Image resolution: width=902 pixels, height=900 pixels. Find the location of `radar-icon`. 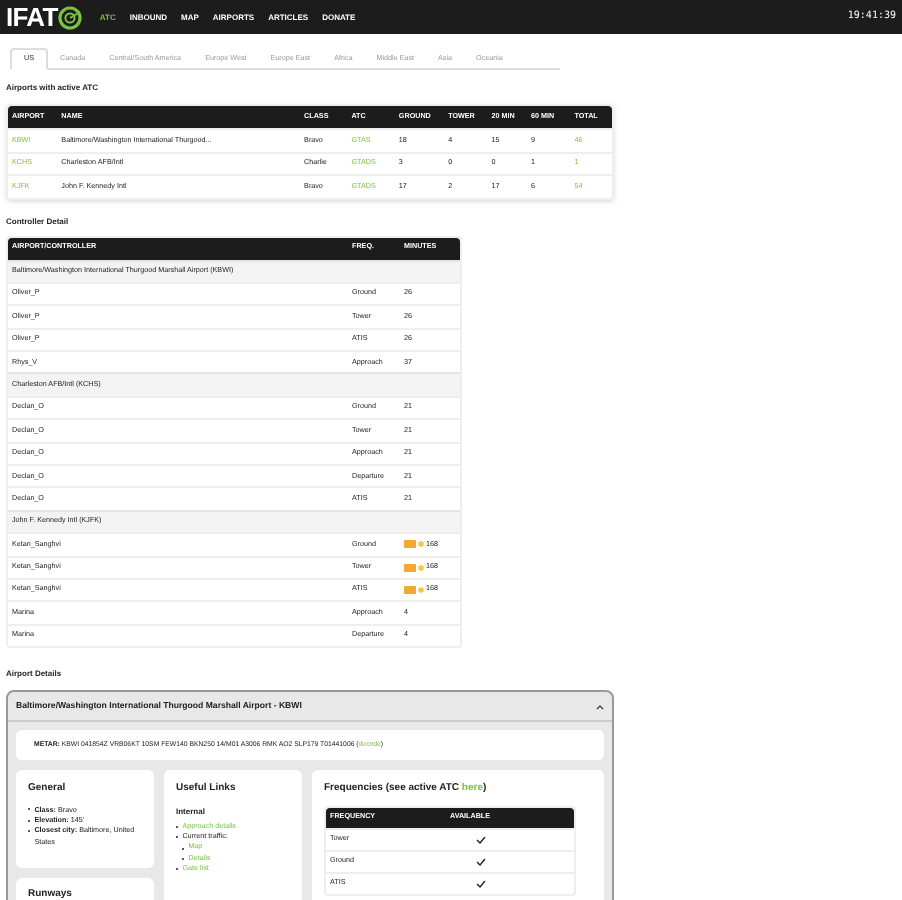

radar-icon is located at coordinates (69, 17).